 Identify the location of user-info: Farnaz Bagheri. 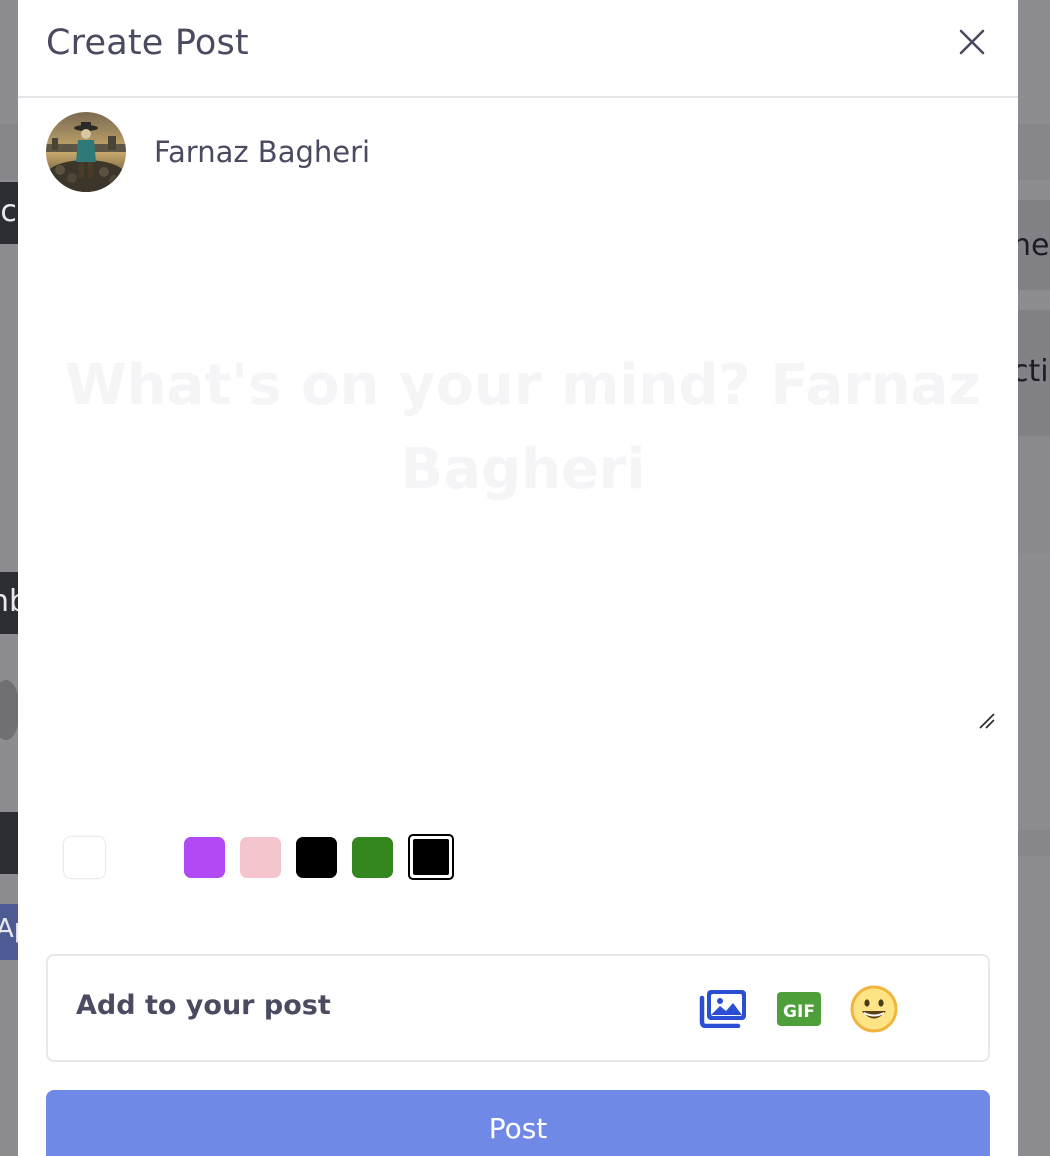
(208, 152).